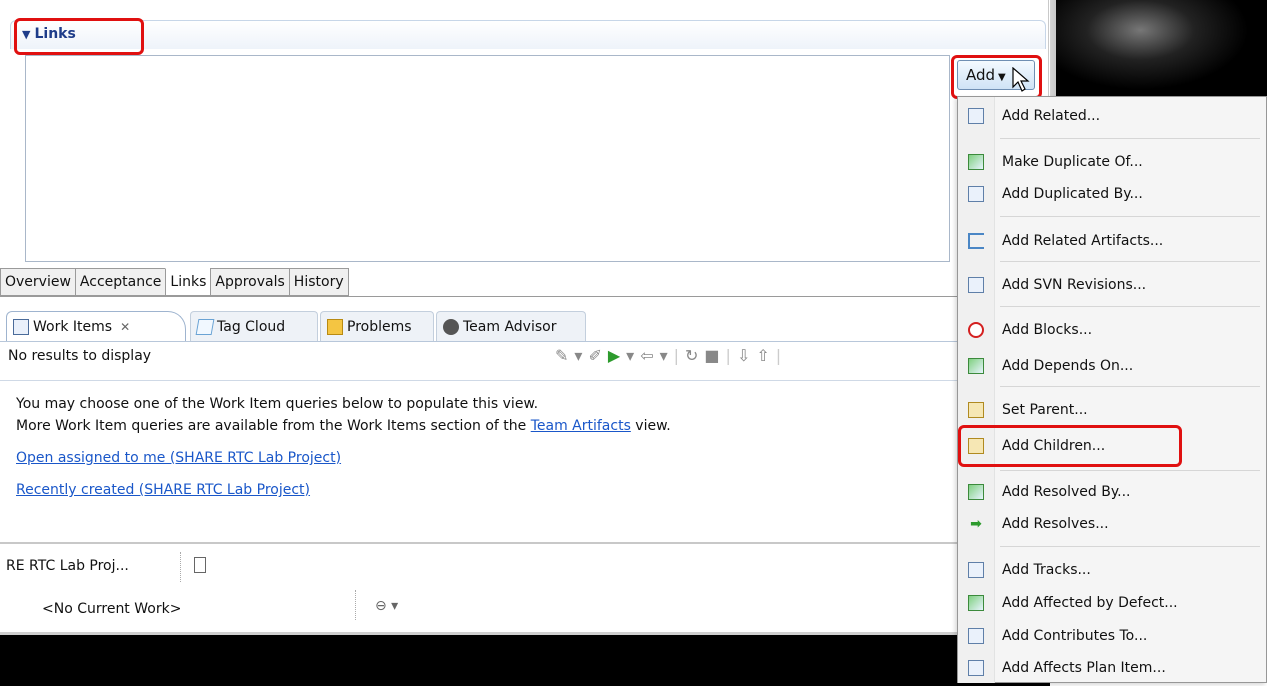 This screenshot has width=1267, height=686. What do you see at coordinates (976, 330) in the screenshot?
I see `blocks-icon` at bounding box center [976, 330].